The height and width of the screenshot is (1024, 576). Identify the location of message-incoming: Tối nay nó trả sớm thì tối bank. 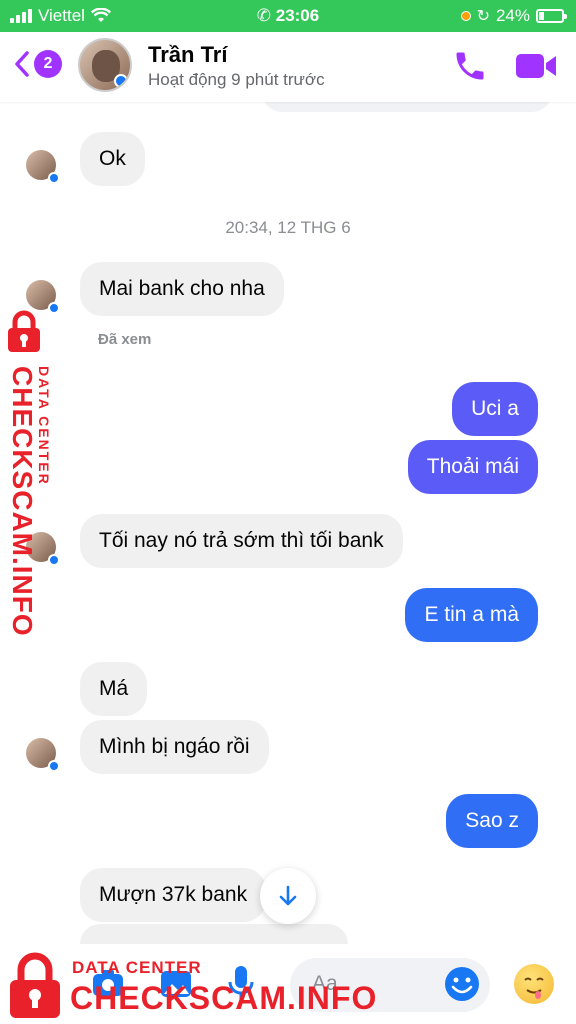
(241, 541).